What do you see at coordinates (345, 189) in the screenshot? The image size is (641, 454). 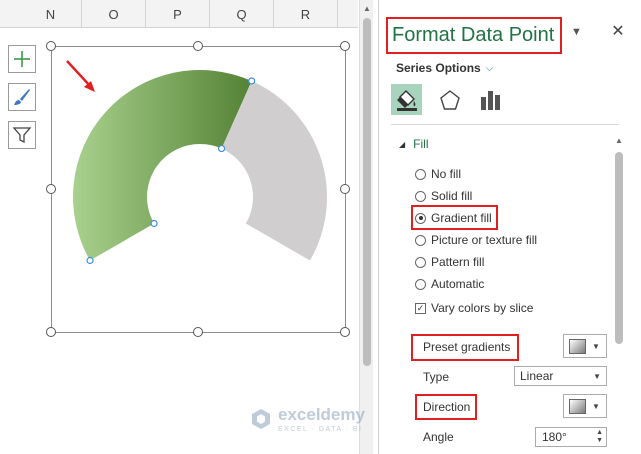 I see `resize-handle-right` at bounding box center [345, 189].